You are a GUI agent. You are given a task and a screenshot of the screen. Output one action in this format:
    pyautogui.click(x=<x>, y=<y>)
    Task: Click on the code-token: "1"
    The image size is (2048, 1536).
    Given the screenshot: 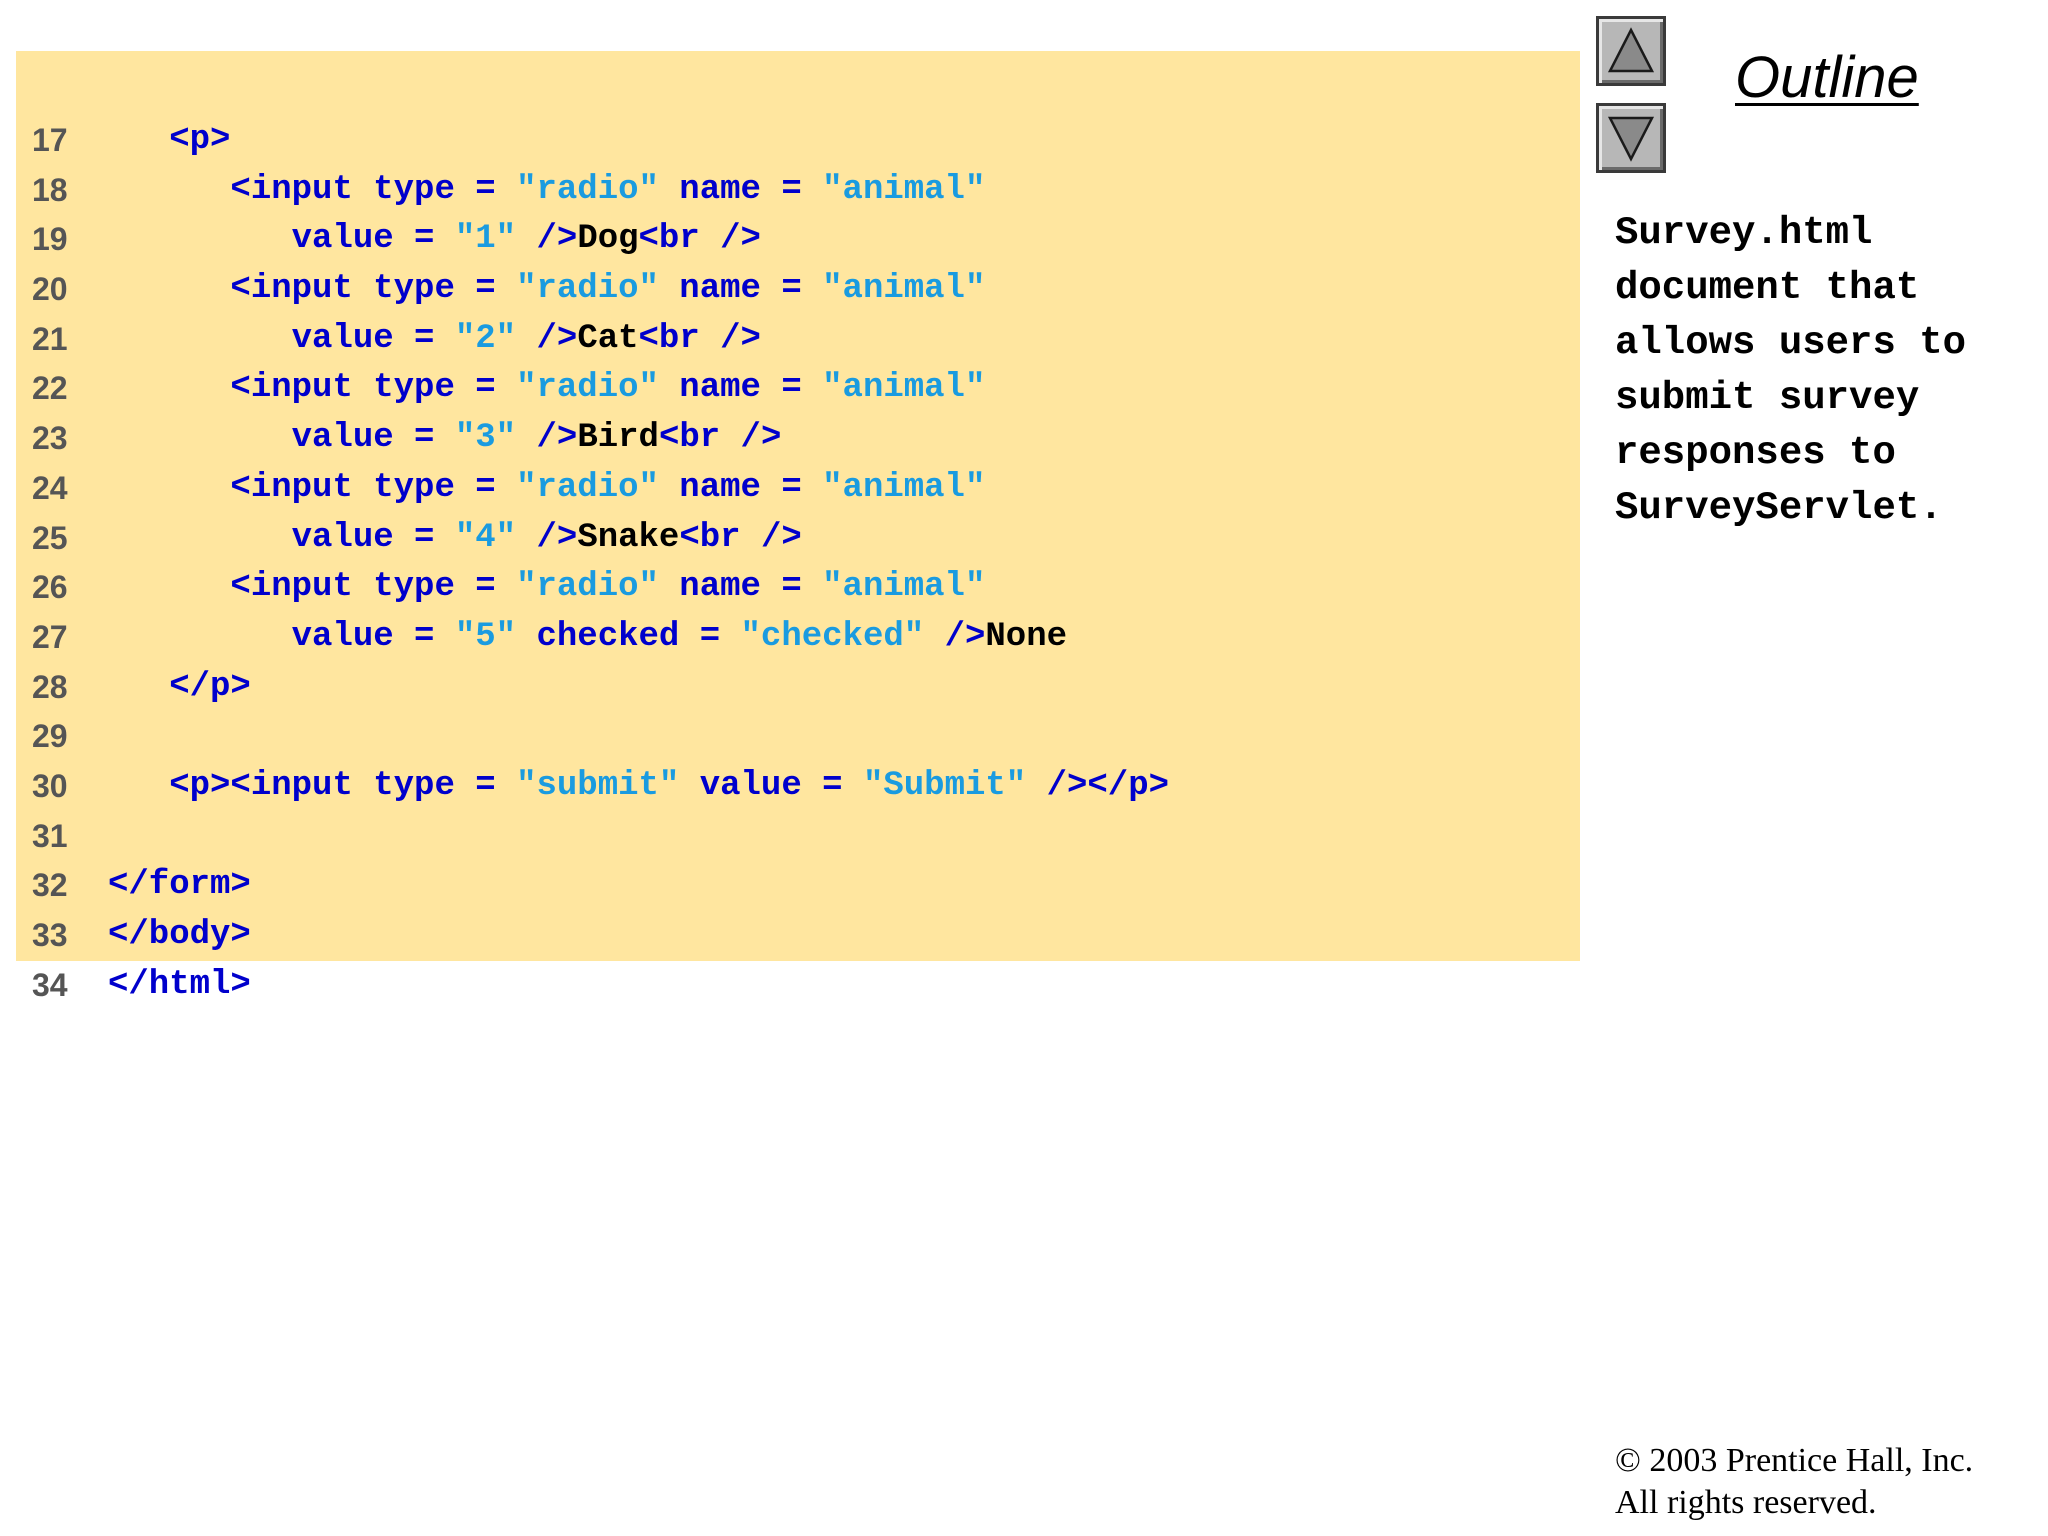 What is the action you would take?
    pyautogui.click(x=485, y=239)
    